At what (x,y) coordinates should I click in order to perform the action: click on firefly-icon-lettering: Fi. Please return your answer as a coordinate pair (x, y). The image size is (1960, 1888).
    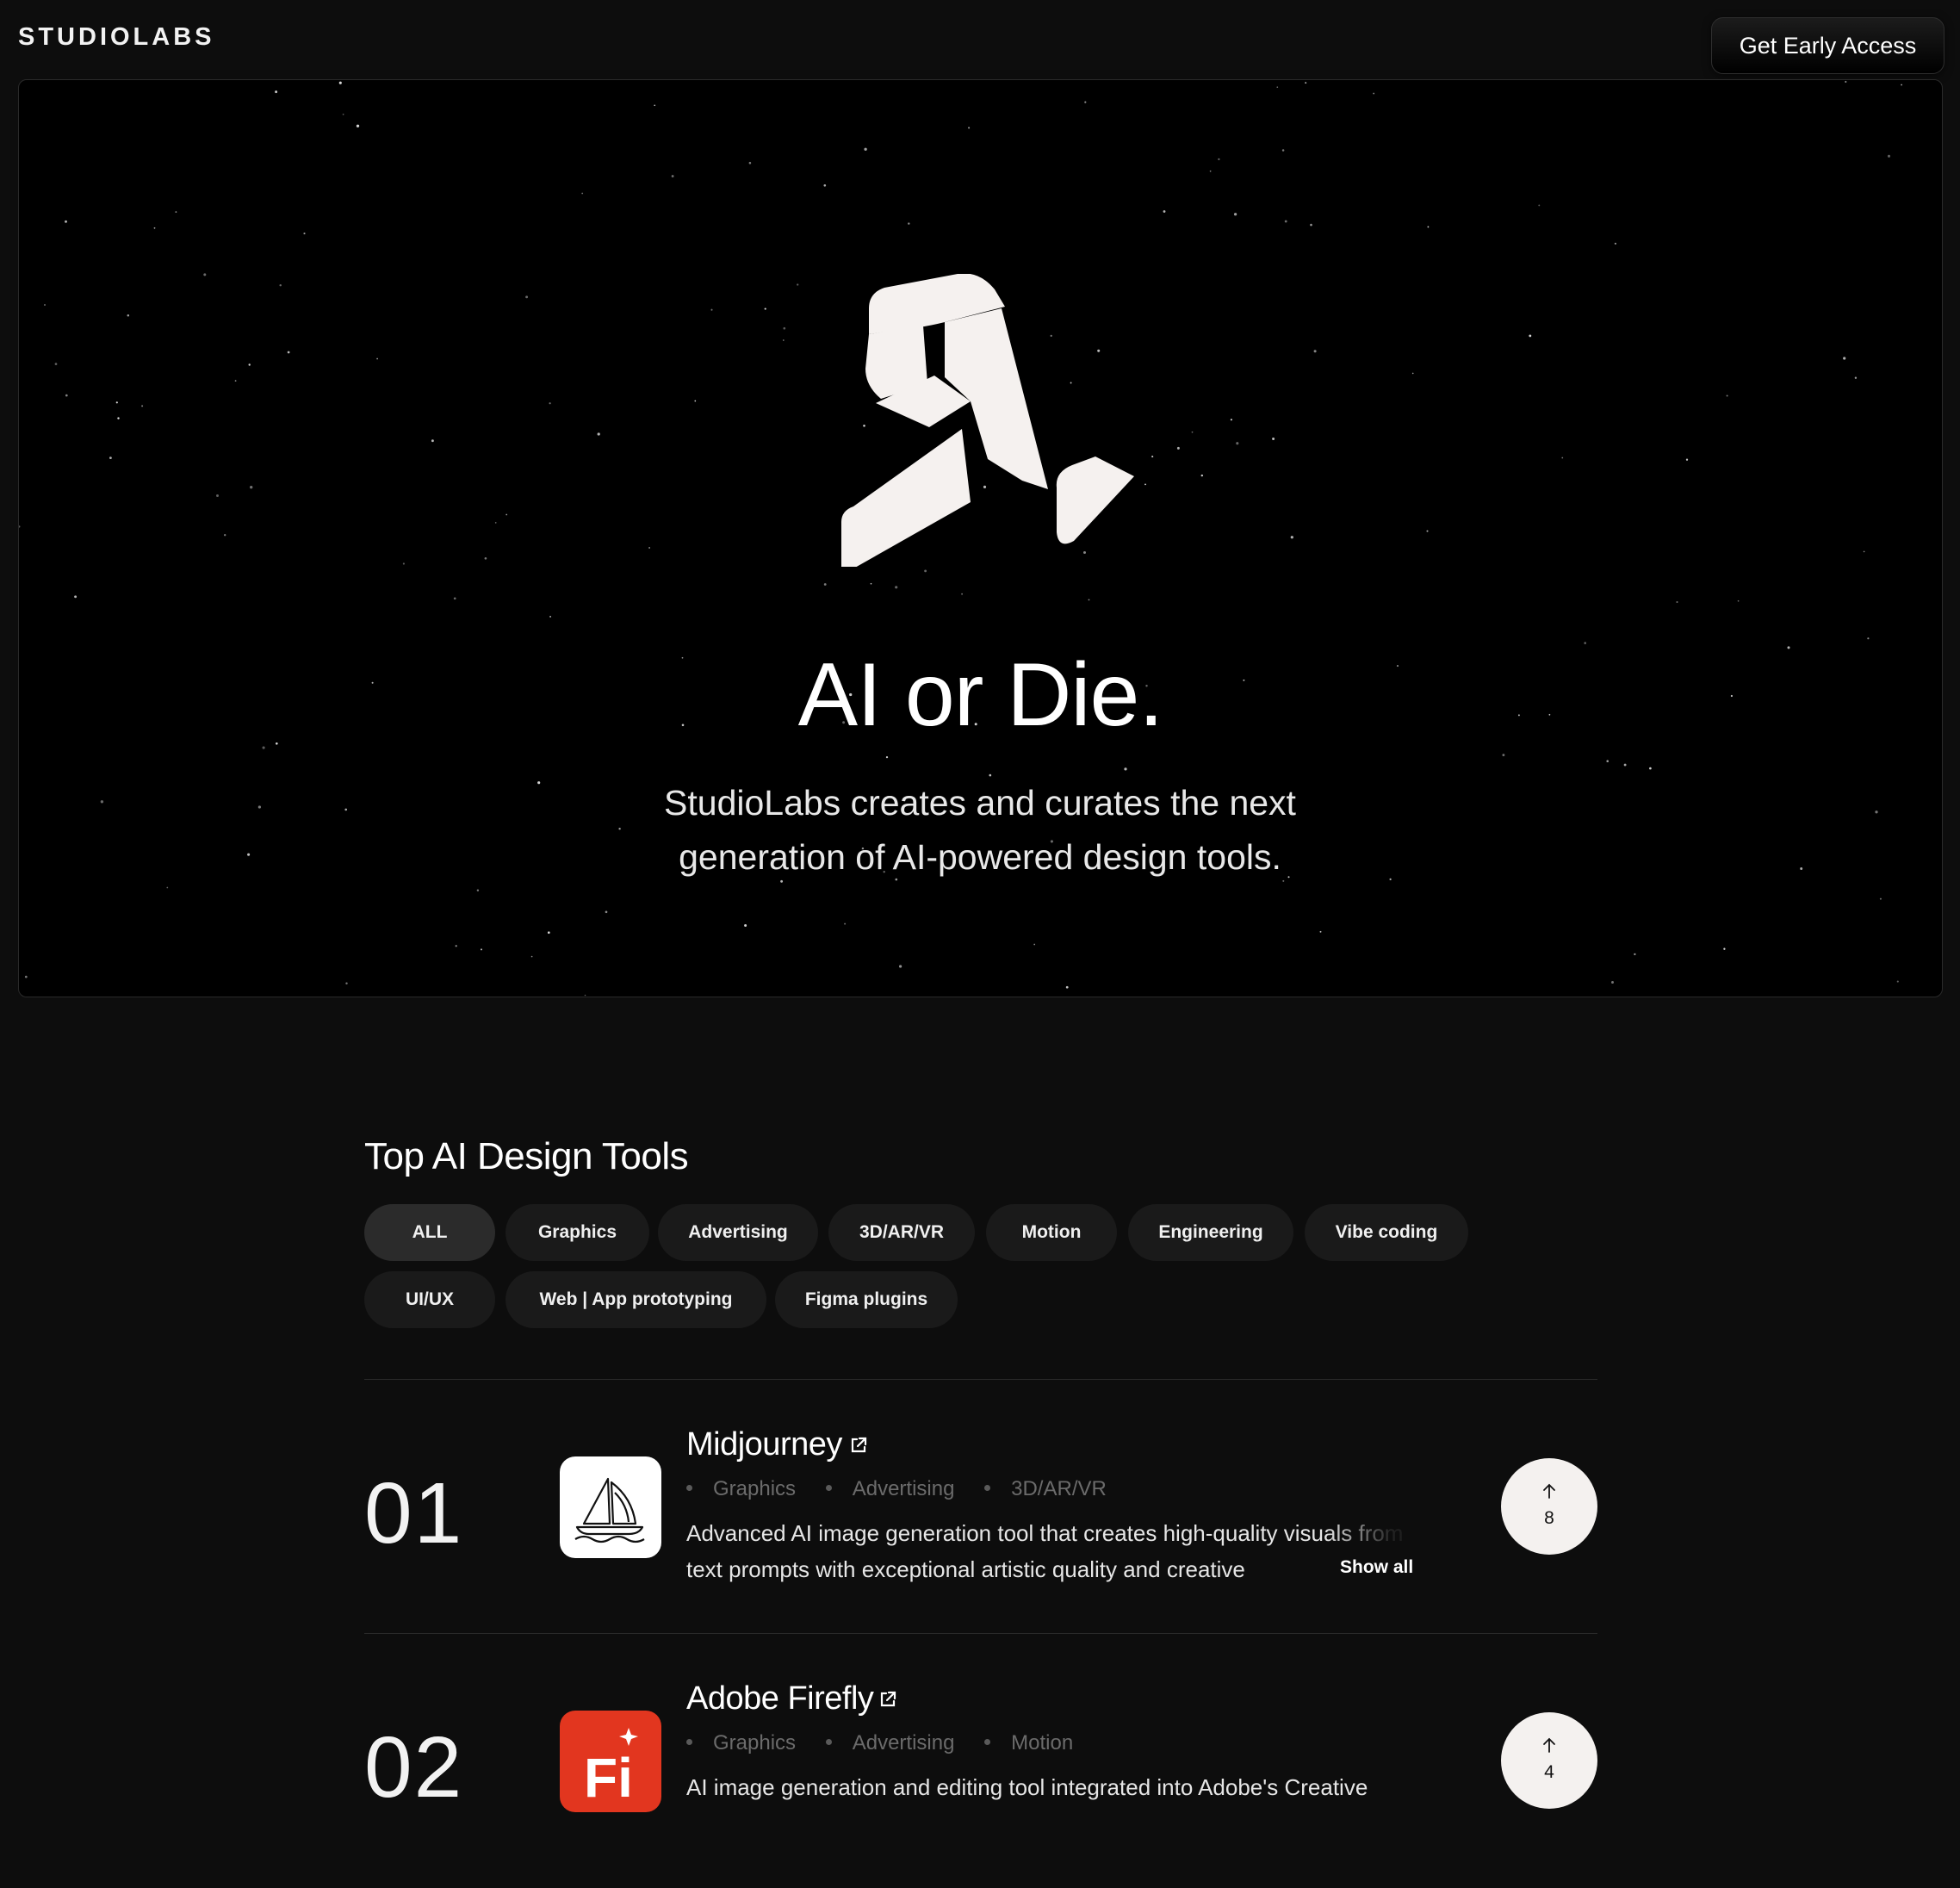
    Looking at the image, I should click on (608, 1778).